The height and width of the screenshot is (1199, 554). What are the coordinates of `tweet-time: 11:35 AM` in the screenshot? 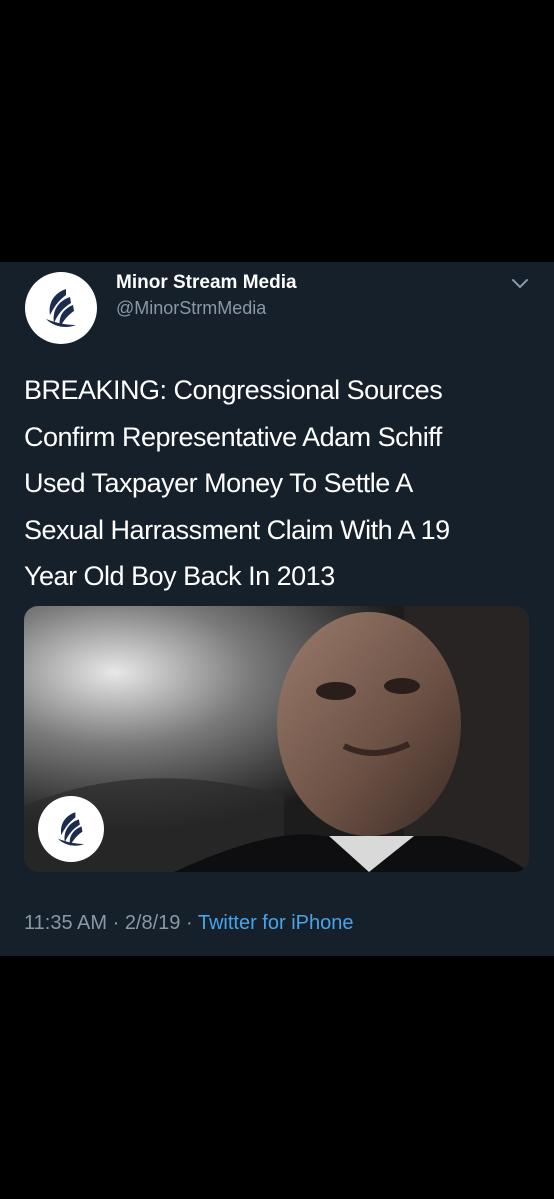 It's located at (65, 923).